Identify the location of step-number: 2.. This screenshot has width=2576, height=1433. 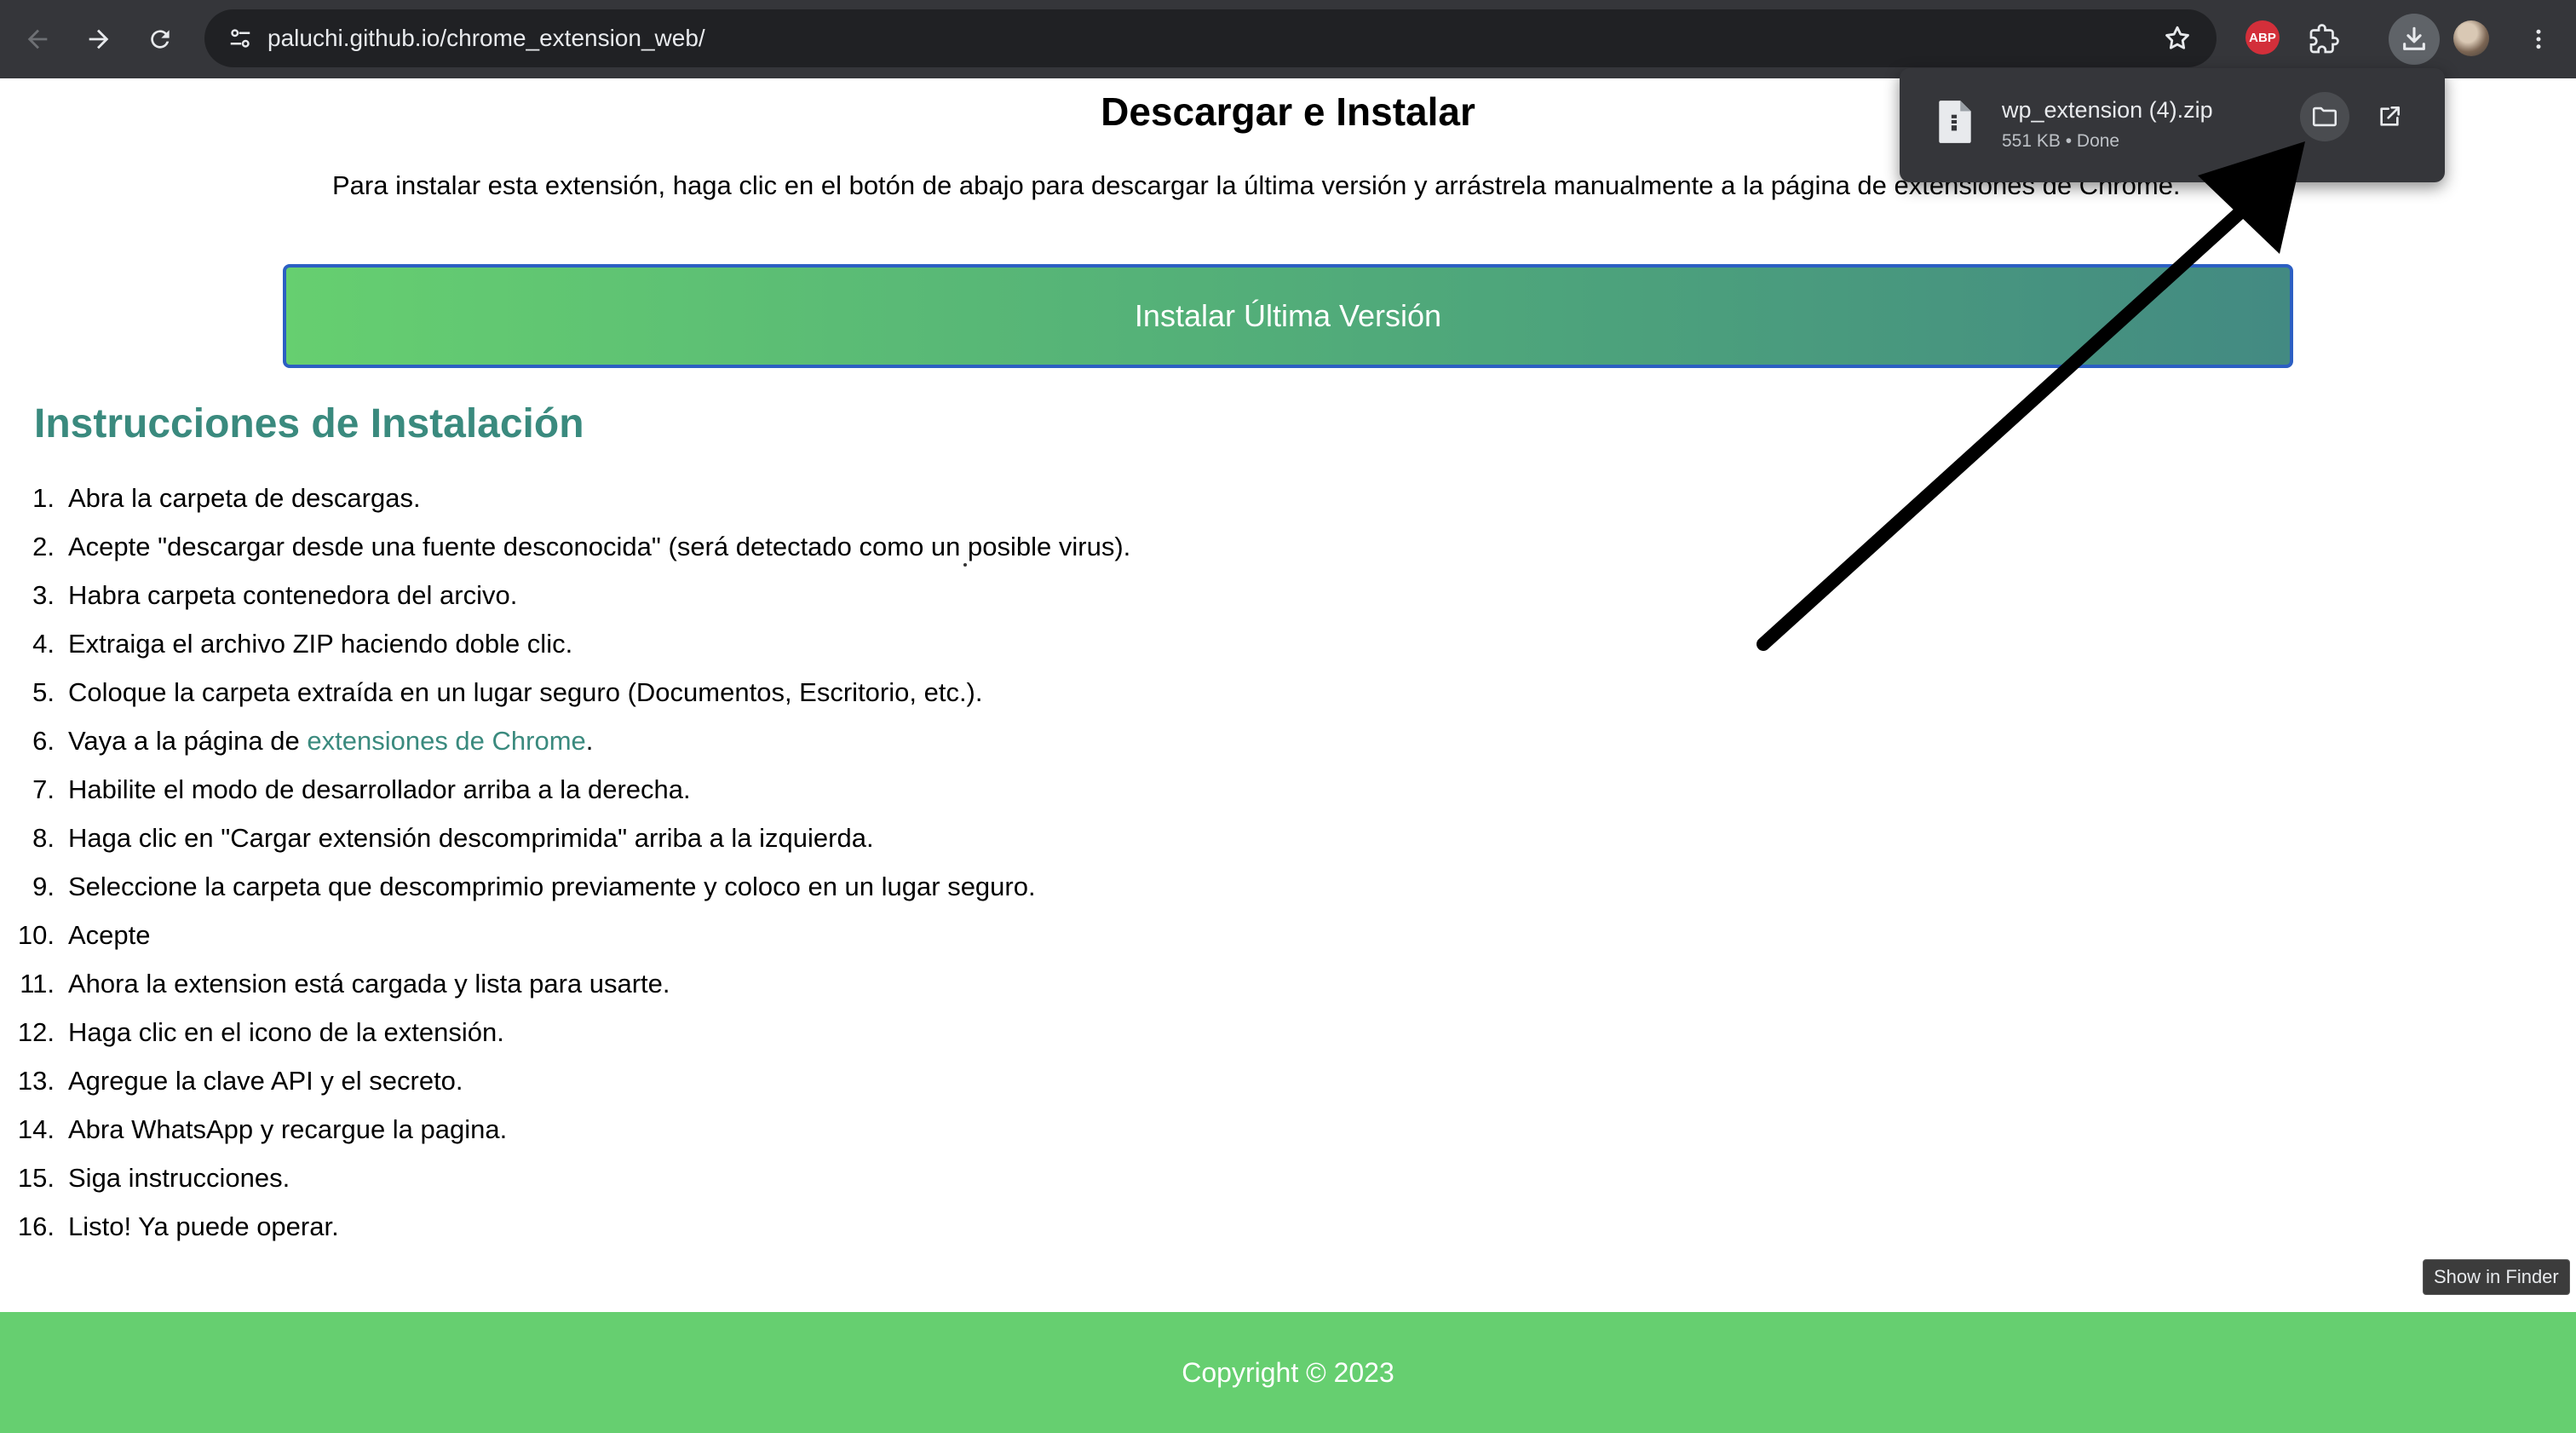
(43, 546).